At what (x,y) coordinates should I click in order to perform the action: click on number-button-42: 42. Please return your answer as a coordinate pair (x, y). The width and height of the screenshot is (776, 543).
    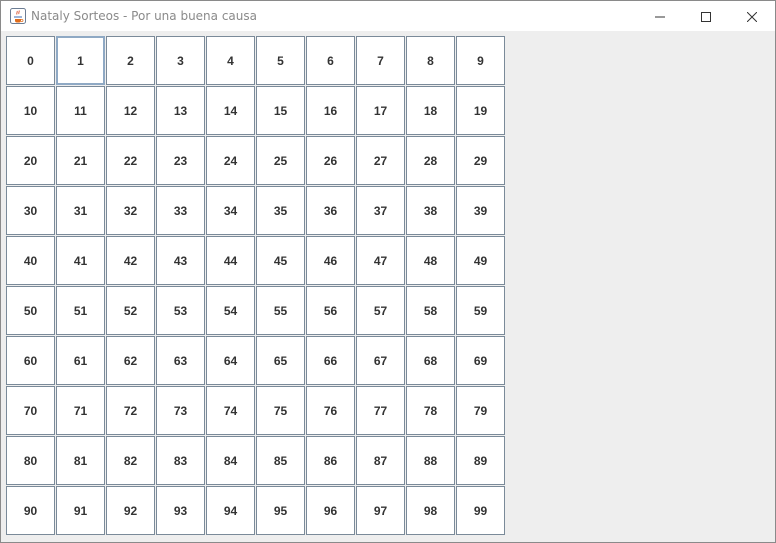
    Looking at the image, I should click on (130, 260).